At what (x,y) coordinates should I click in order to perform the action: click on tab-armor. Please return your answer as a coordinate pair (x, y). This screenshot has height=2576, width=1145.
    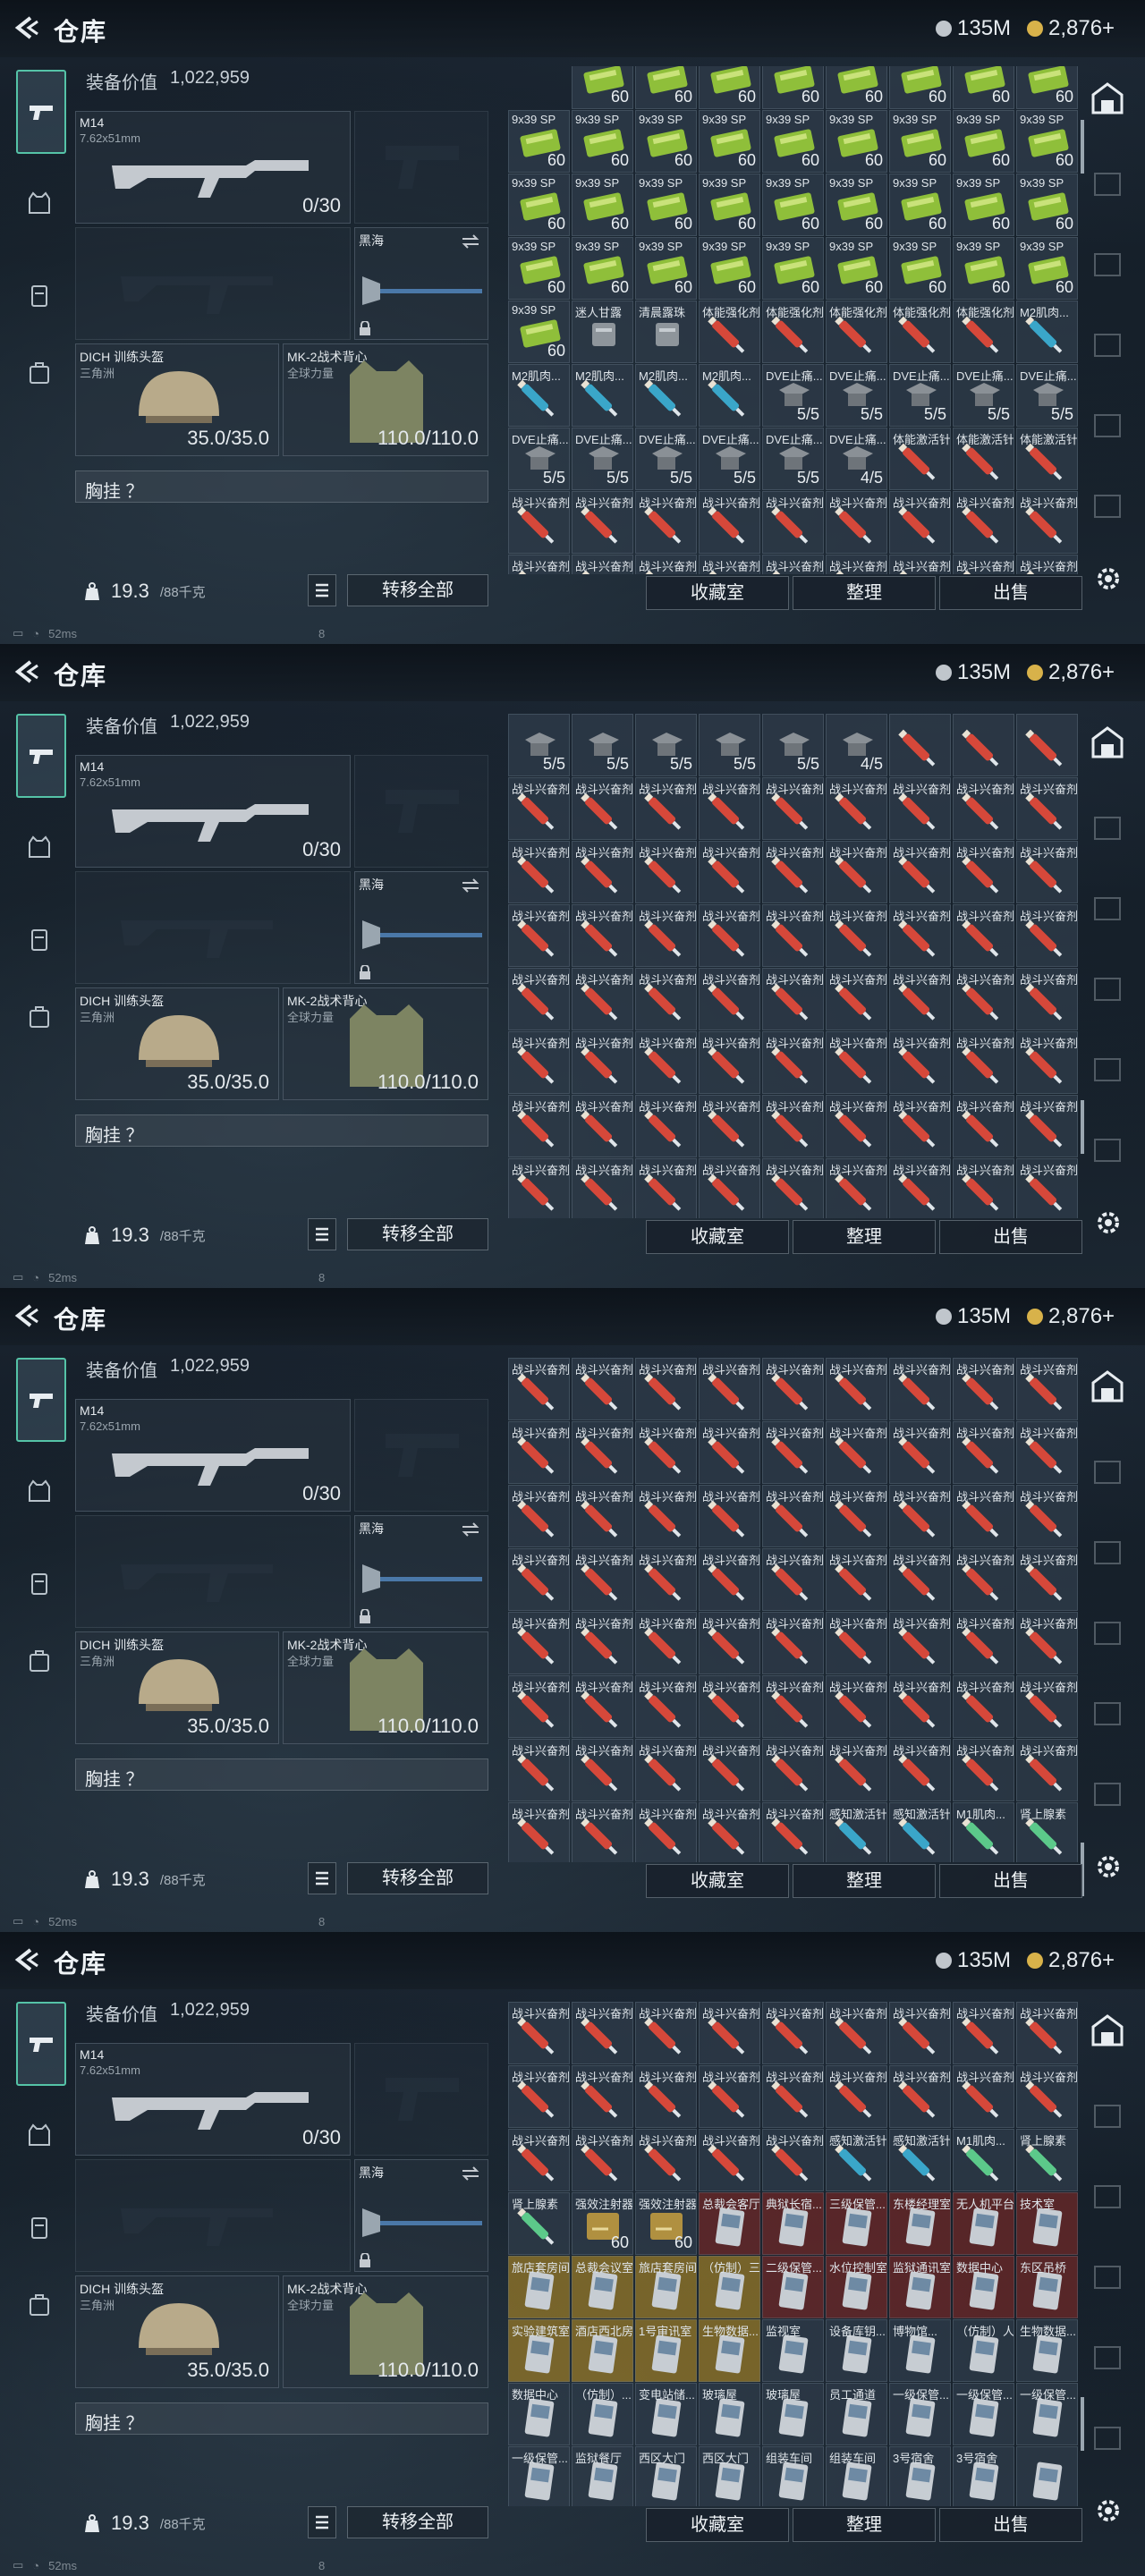
    Looking at the image, I should click on (39, 1491).